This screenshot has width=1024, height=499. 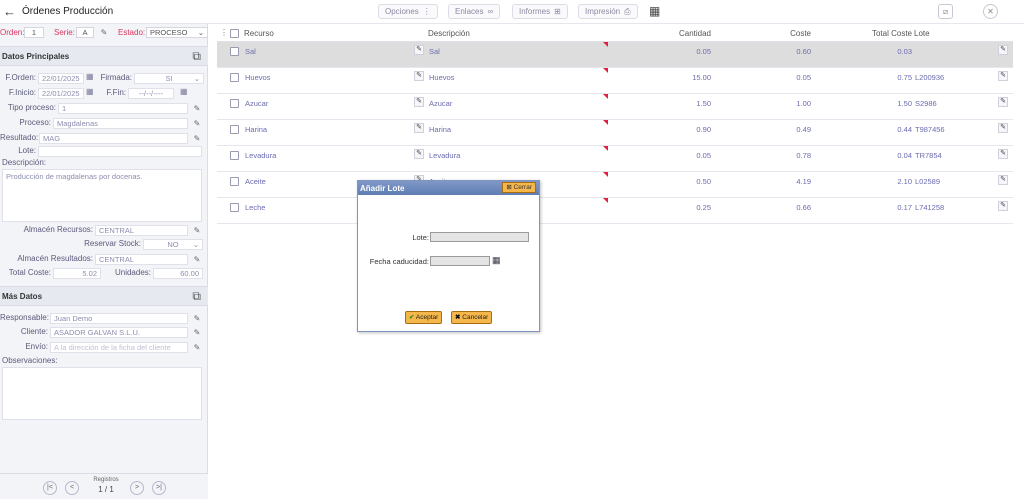 What do you see at coordinates (141, 259) in the screenshot?
I see `almacen-resultados-field: CENTRAL` at bounding box center [141, 259].